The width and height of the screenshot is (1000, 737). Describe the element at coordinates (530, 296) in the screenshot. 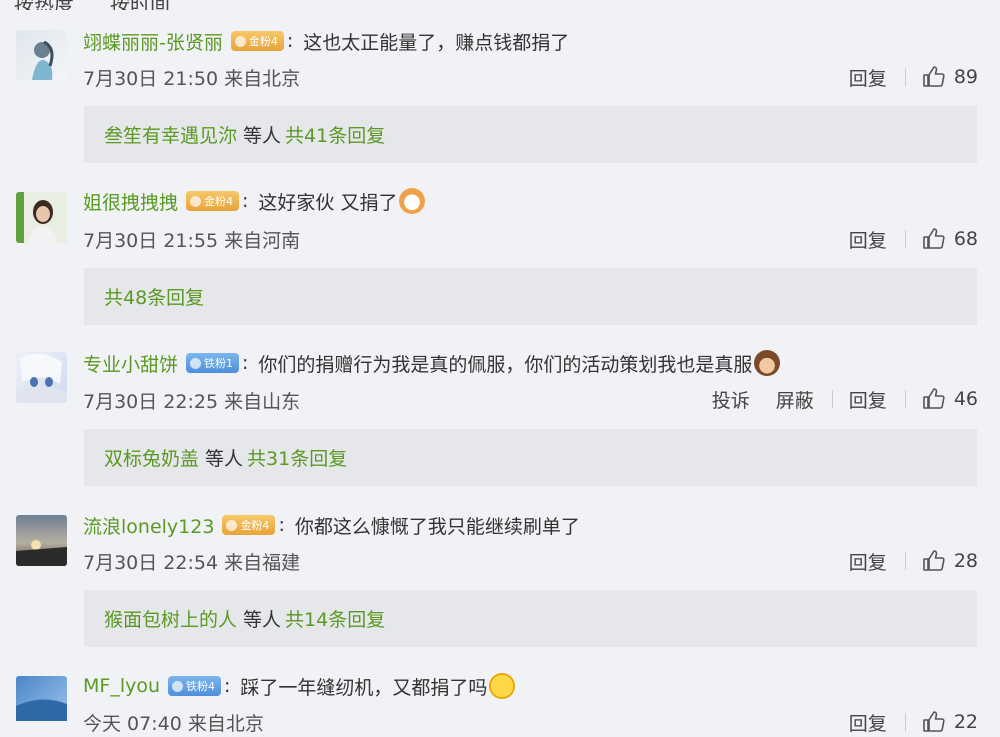

I see `reply-summary: 共48条回复` at that location.